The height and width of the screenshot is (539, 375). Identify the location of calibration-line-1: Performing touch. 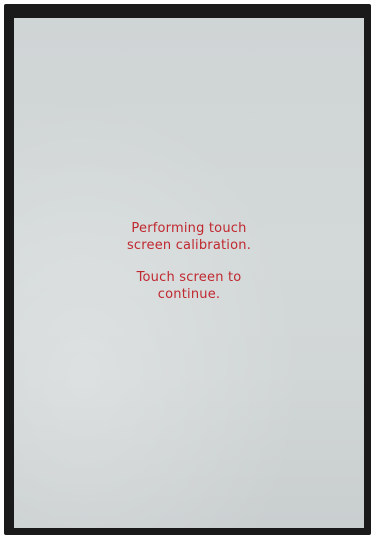
(189, 228).